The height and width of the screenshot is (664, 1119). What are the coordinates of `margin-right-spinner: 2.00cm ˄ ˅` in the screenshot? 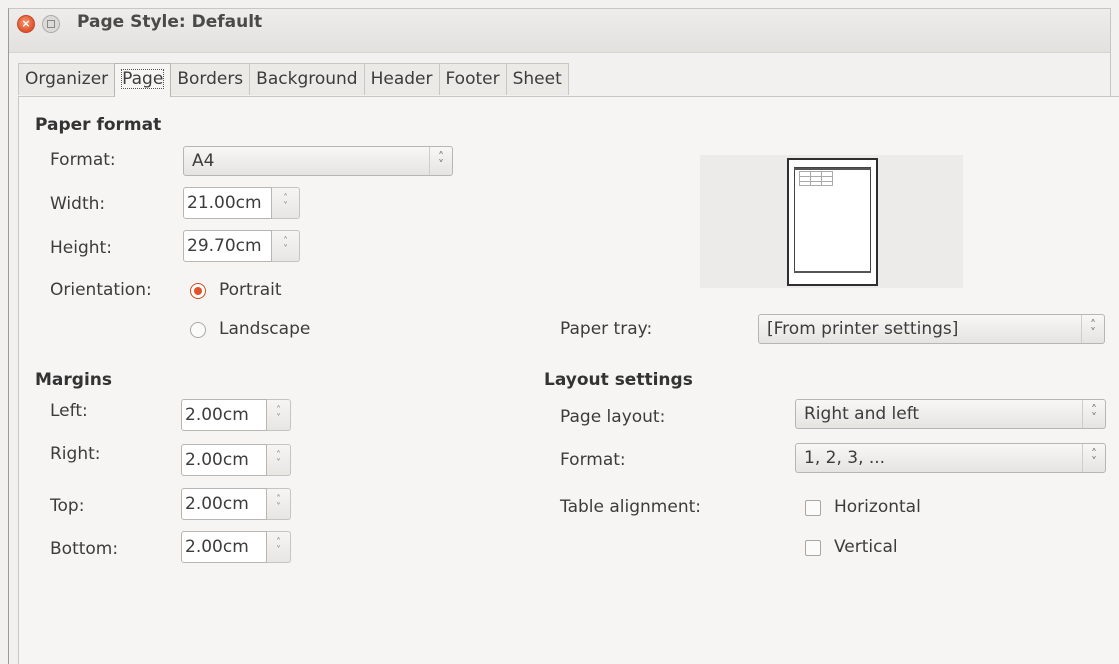 It's located at (236, 460).